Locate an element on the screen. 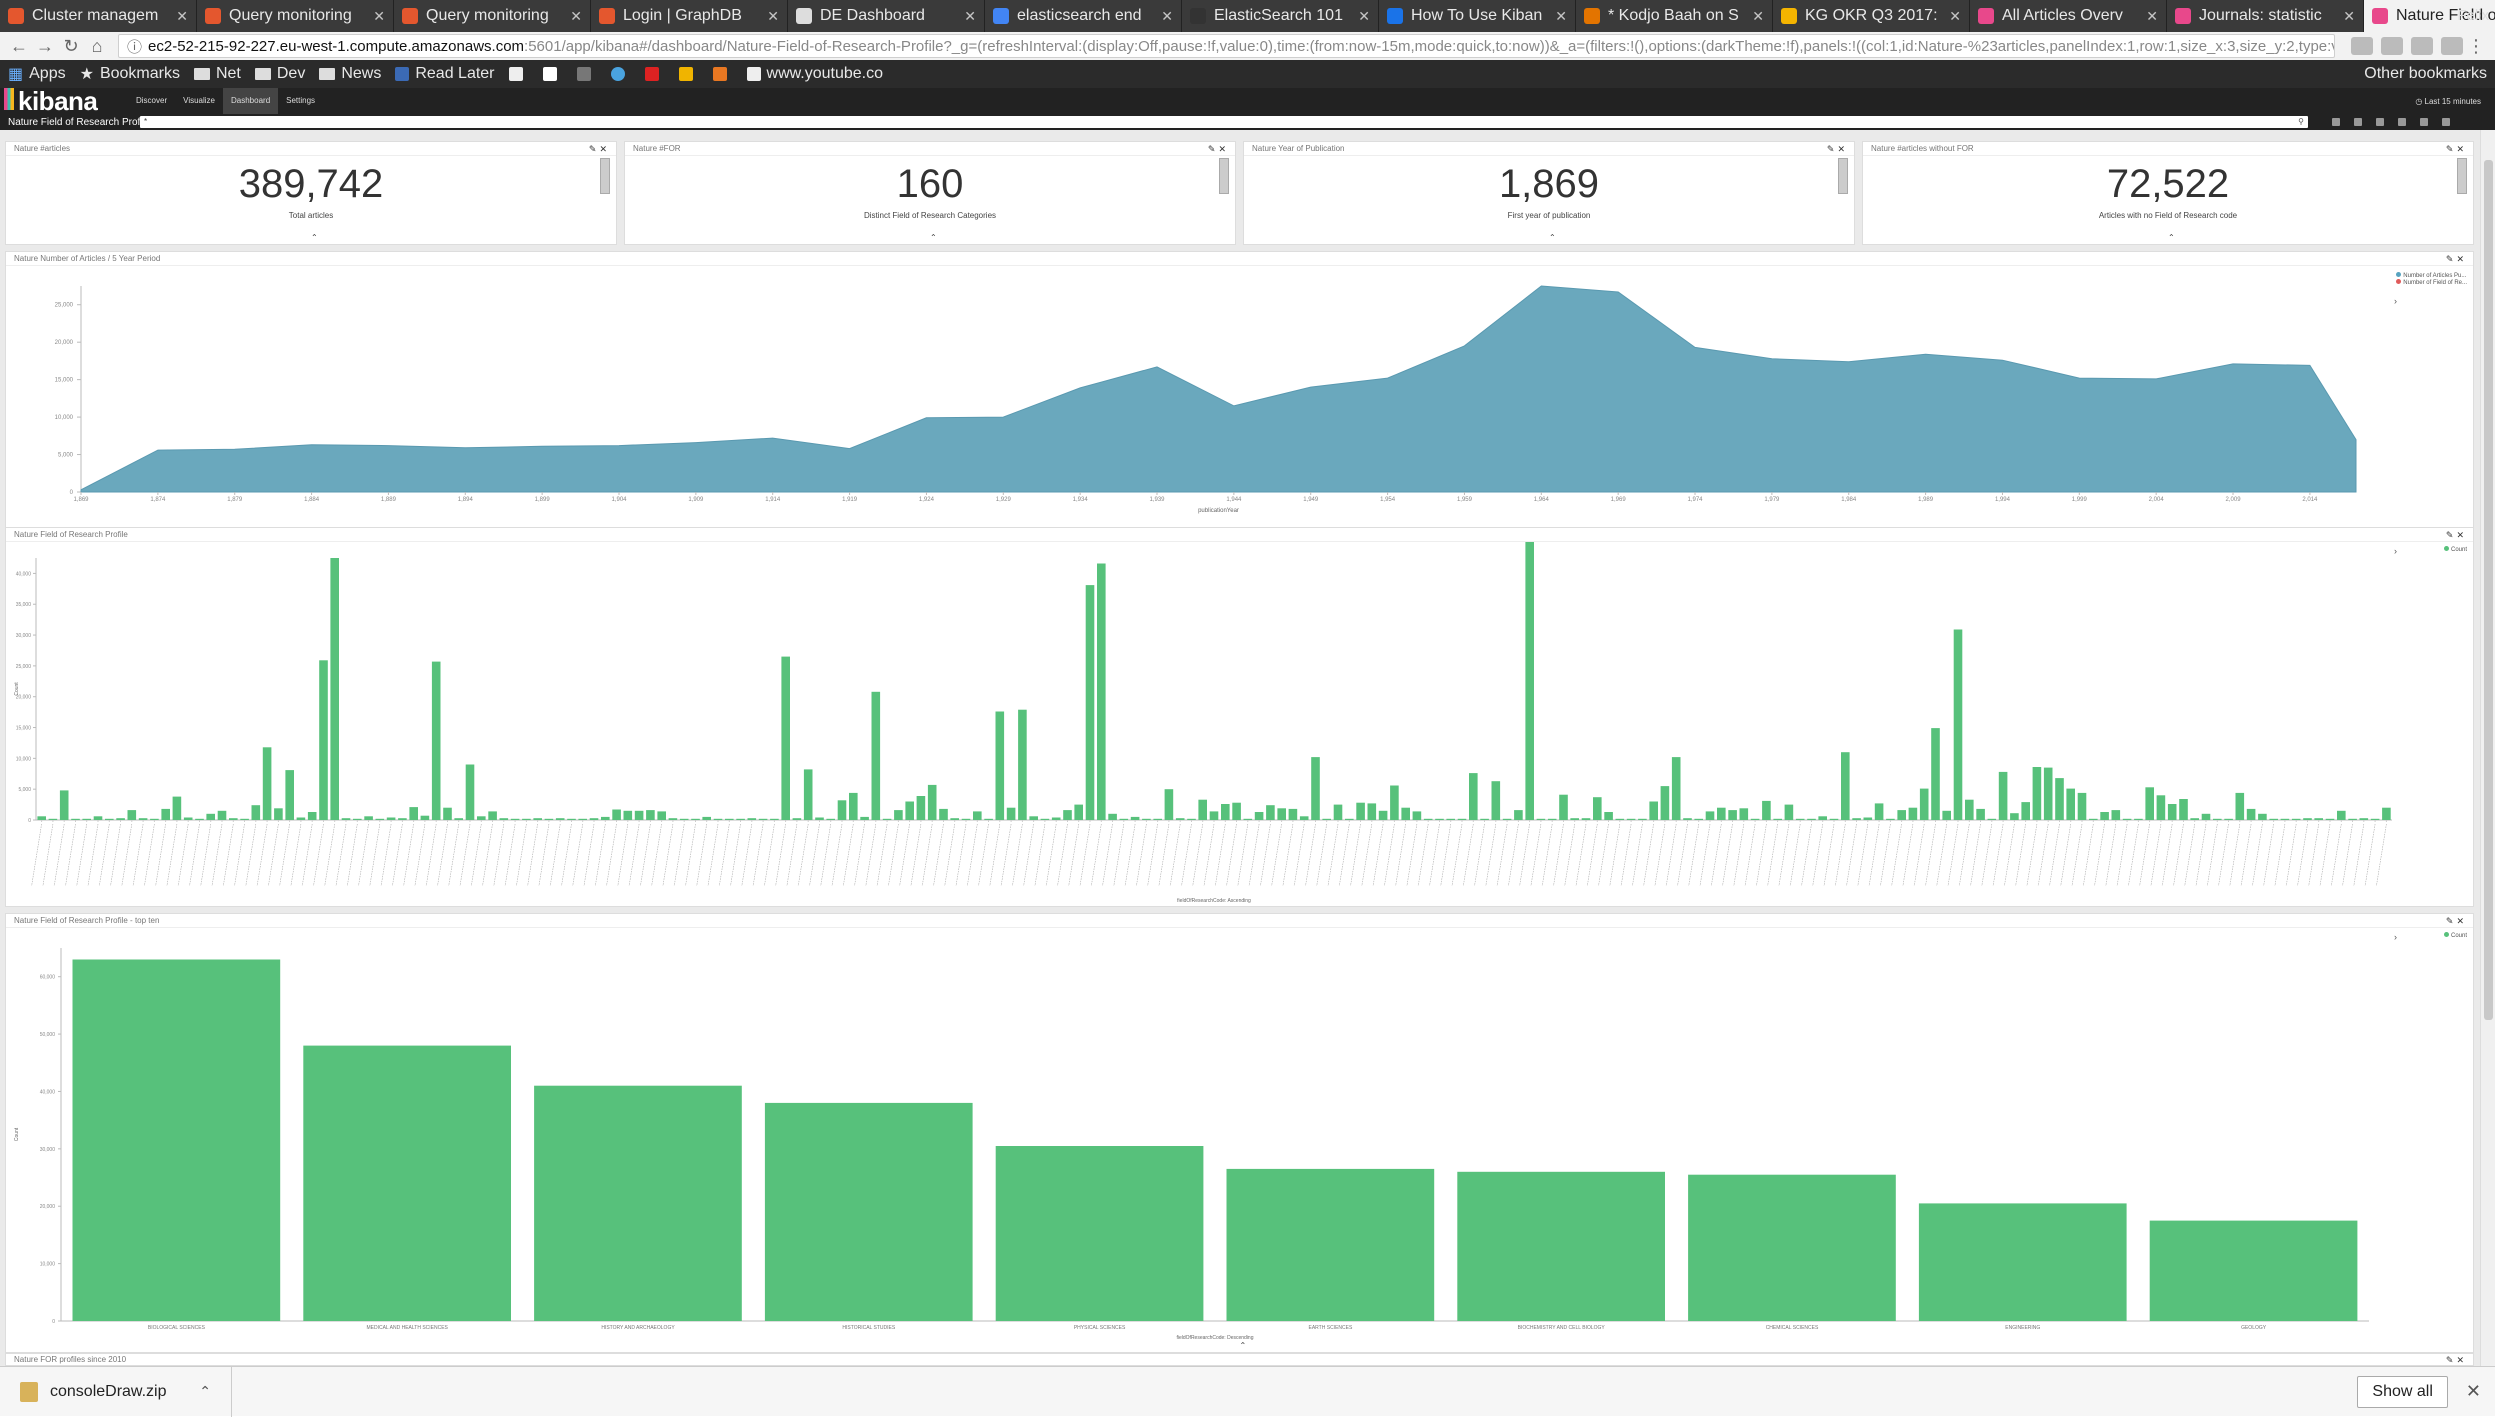 The height and width of the screenshot is (1417, 2495). browser-tab: KG OKR Q3 2017: ✕ is located at coordinates (1871, 16).